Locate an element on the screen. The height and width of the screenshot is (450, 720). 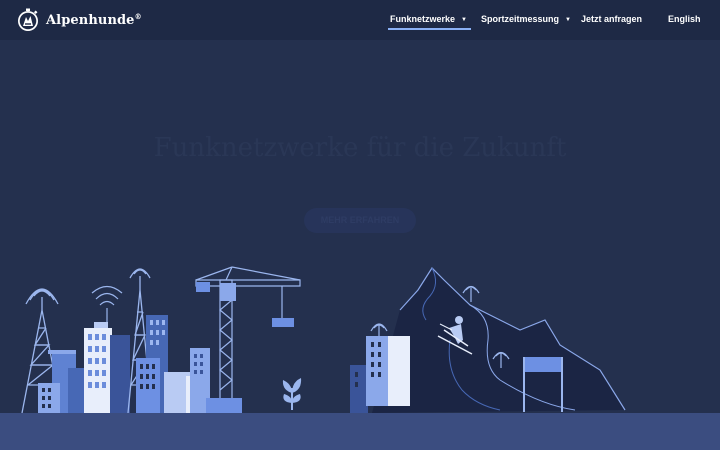
nav-item-sportzeitmessung: Sportzeitmessung ▼ is located at coordinates (526, 21).